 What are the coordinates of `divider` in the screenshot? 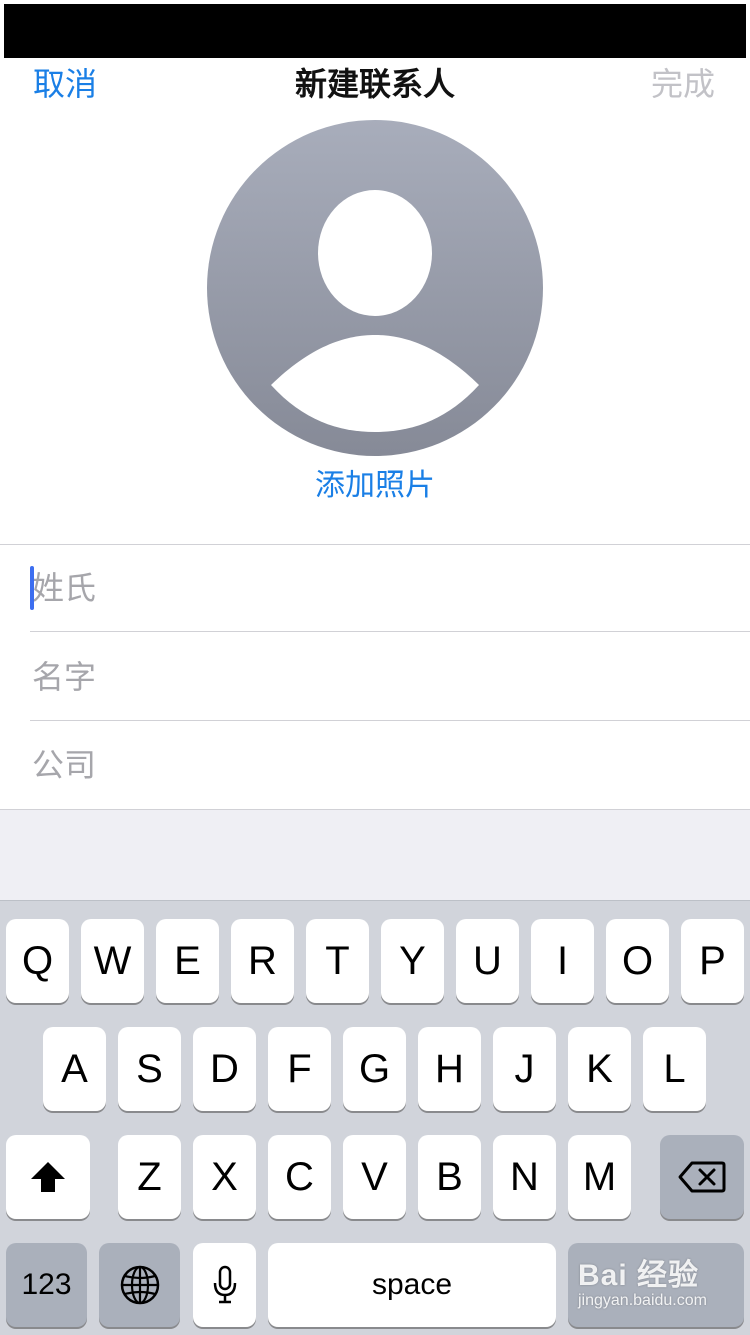 It's located at (390, 631).